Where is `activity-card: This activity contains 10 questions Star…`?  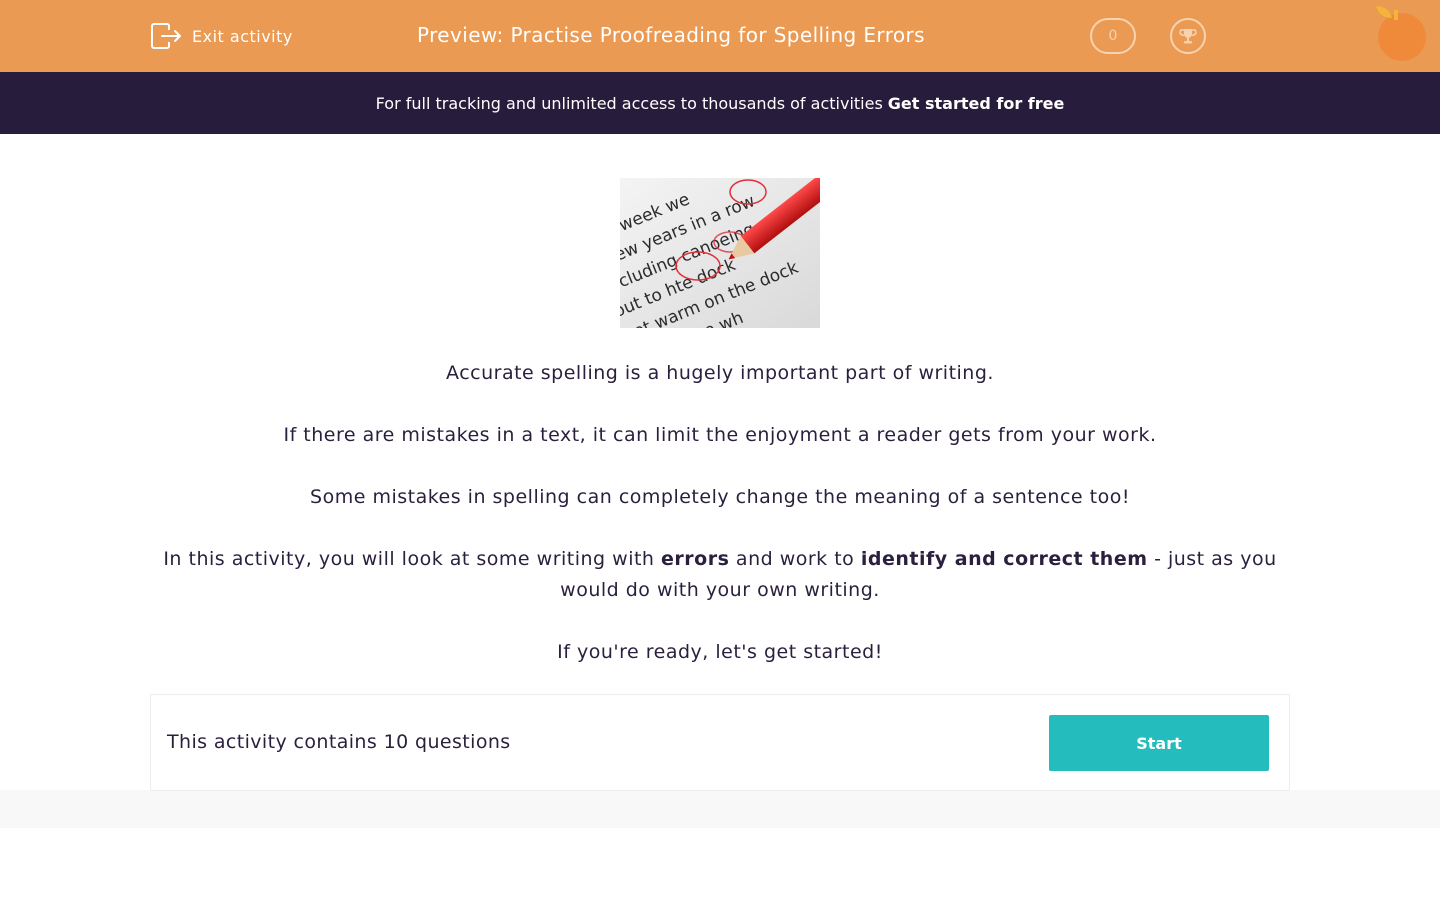
activity-card: This activity contains 10 questions Star… is located at coordinates (720, 742).